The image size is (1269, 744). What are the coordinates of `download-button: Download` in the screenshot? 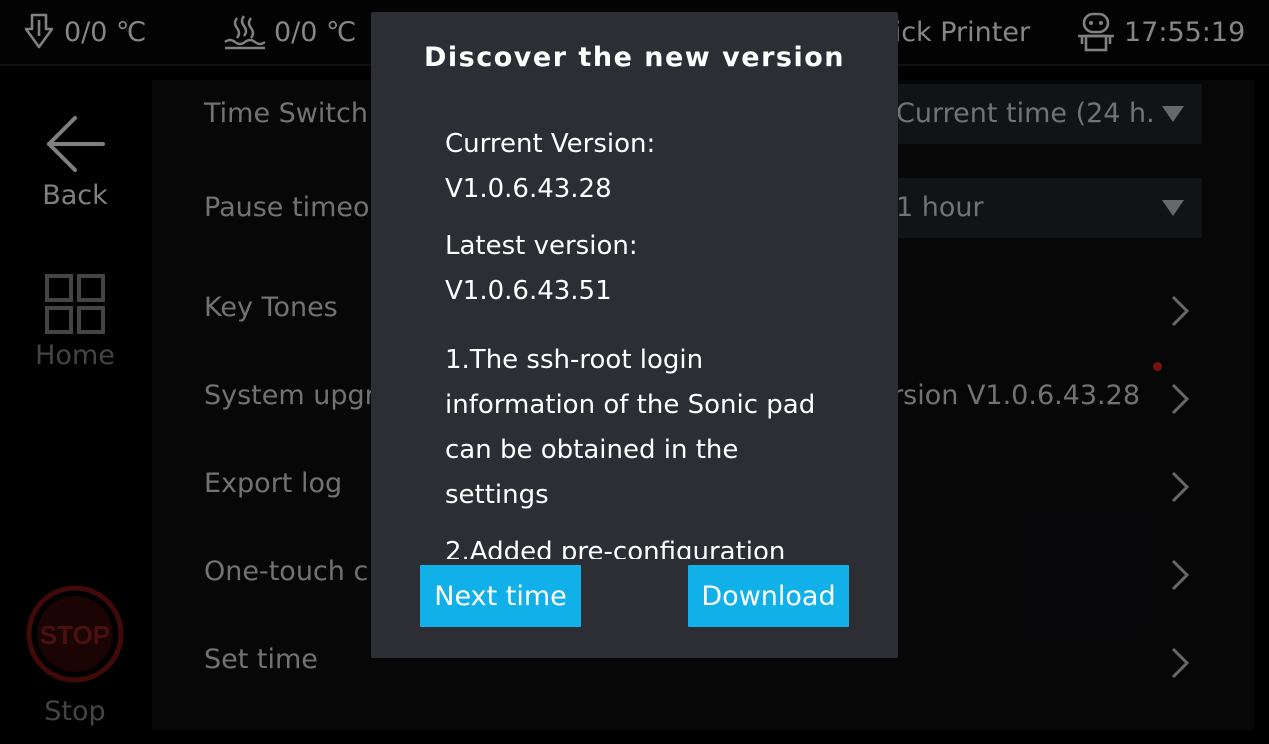 It's located at (768, 596).